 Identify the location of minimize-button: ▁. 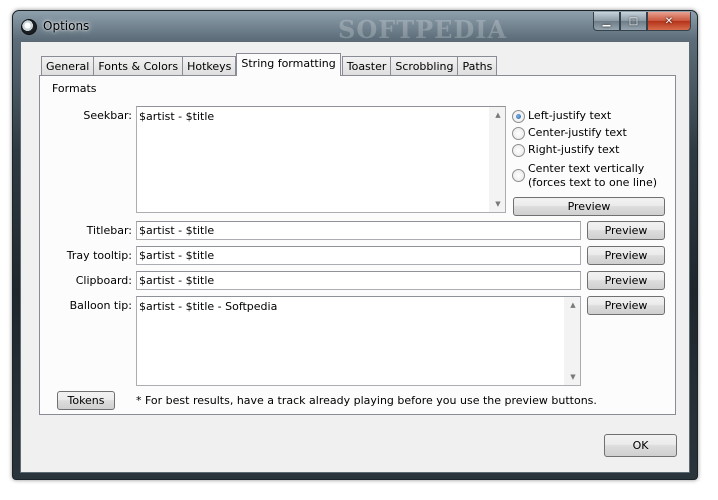
(606, 21).